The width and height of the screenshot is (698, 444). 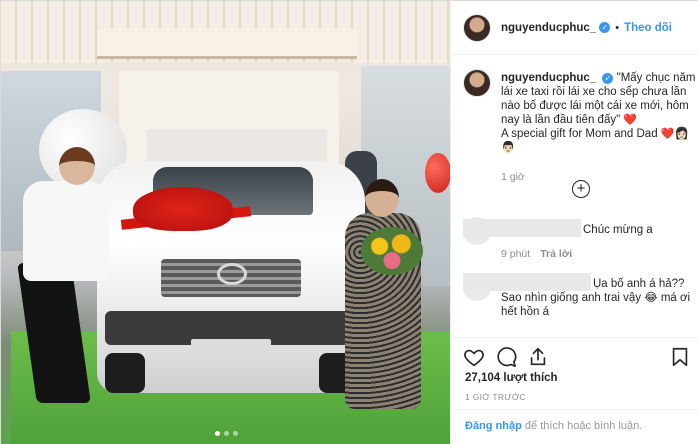 What do you see at coordinates (477, 27) in the screenshot?
I see `avatar` at bounding box center [477, 27].